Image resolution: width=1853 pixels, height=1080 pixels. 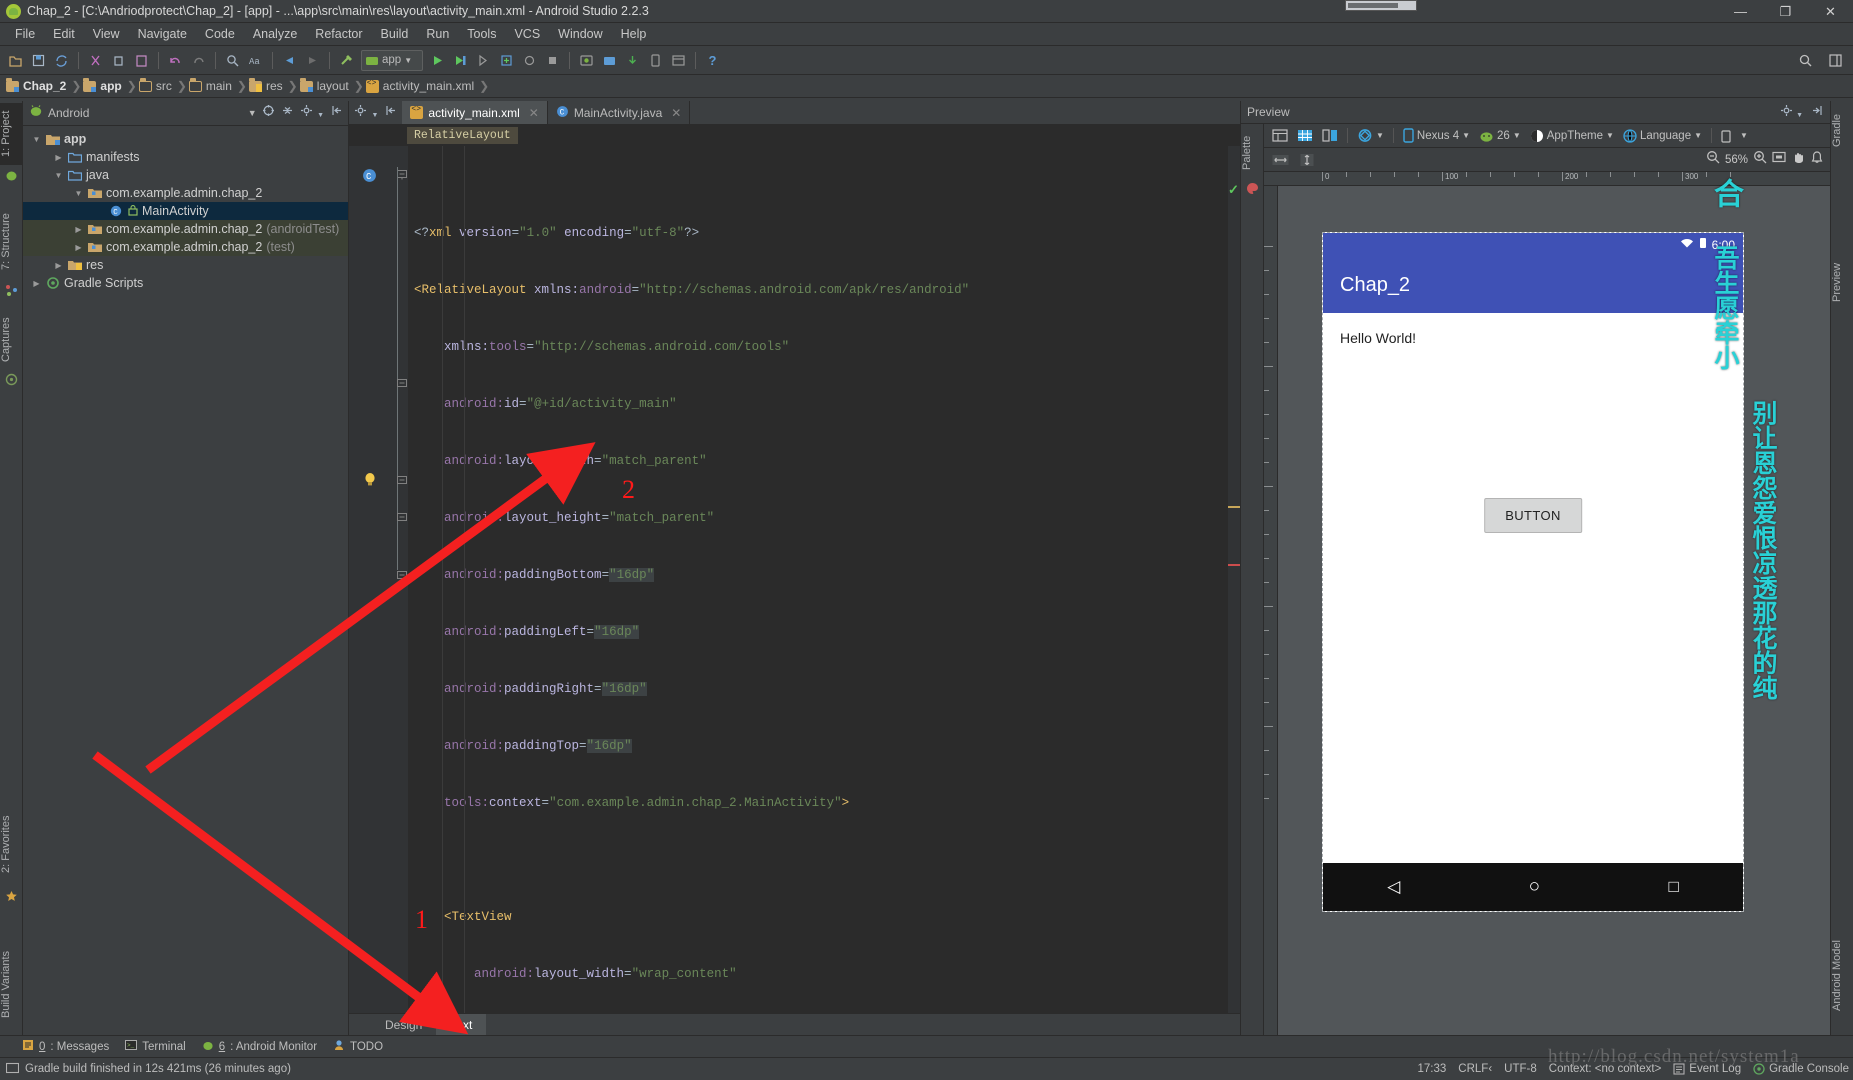 What do you see at coordinates (65, 1046) in the screenshot?
I see `tool-window-messages: 0 : Messages` at bounding box center [65, 1046].